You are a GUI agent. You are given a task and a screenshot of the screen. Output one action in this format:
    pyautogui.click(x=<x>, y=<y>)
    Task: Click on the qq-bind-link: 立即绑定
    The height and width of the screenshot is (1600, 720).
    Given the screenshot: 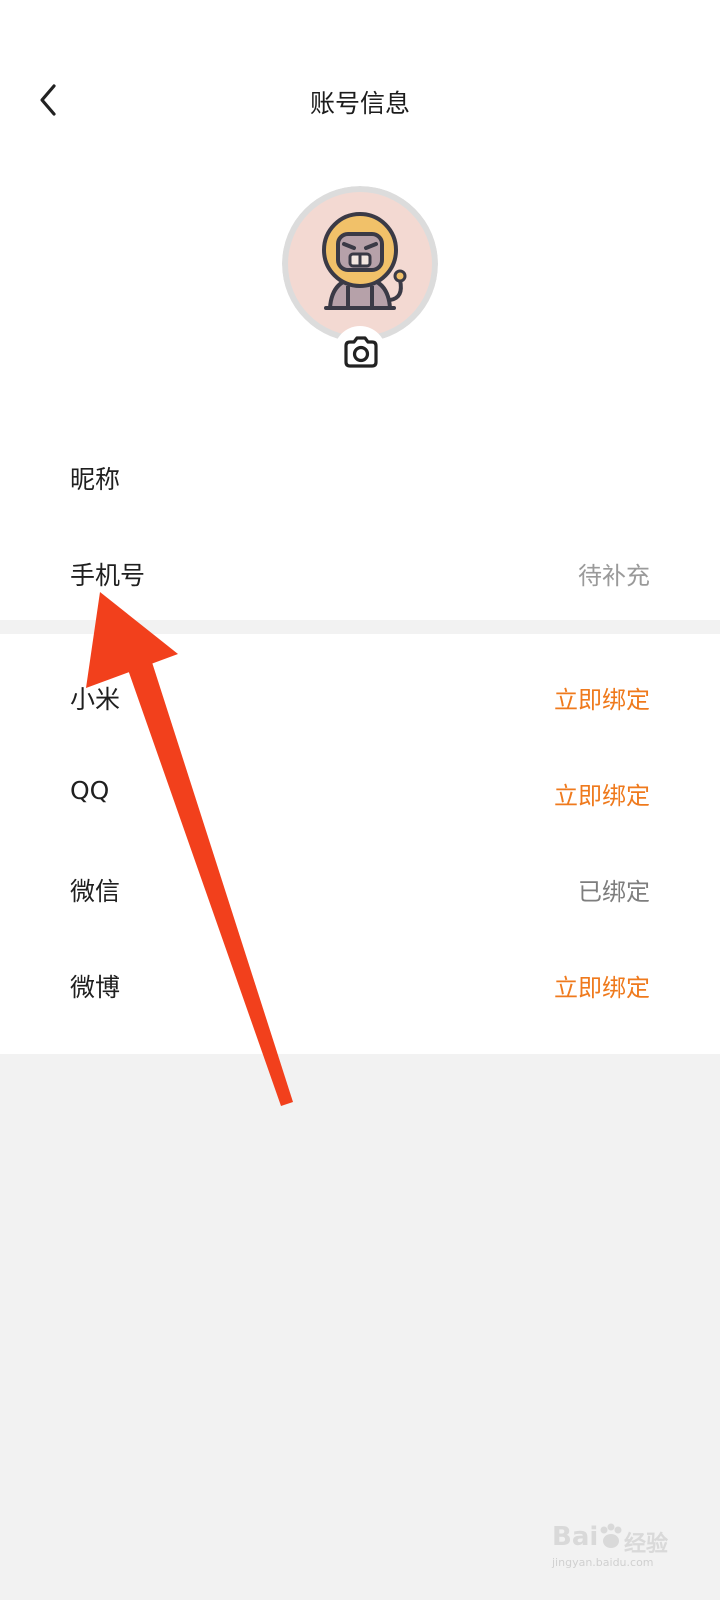 What is the action you would take?
    pyautogui.click(x=602, y=793)
    